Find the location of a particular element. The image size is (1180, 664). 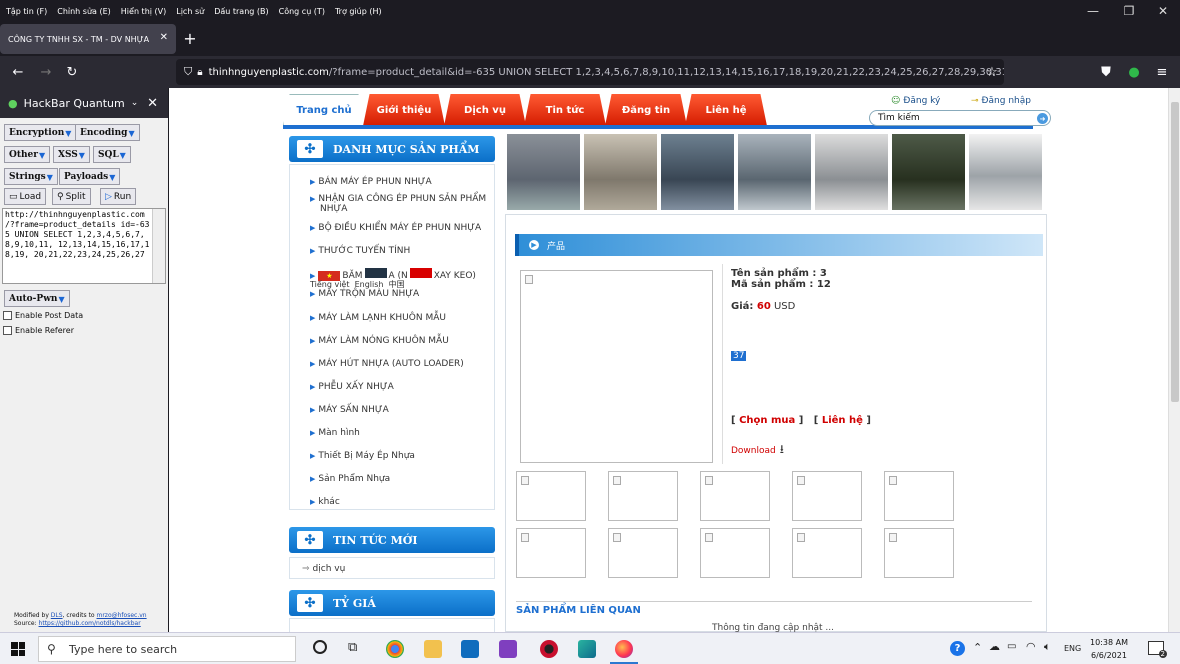

minimize-icon: — is located at coordinates (1093, 11).